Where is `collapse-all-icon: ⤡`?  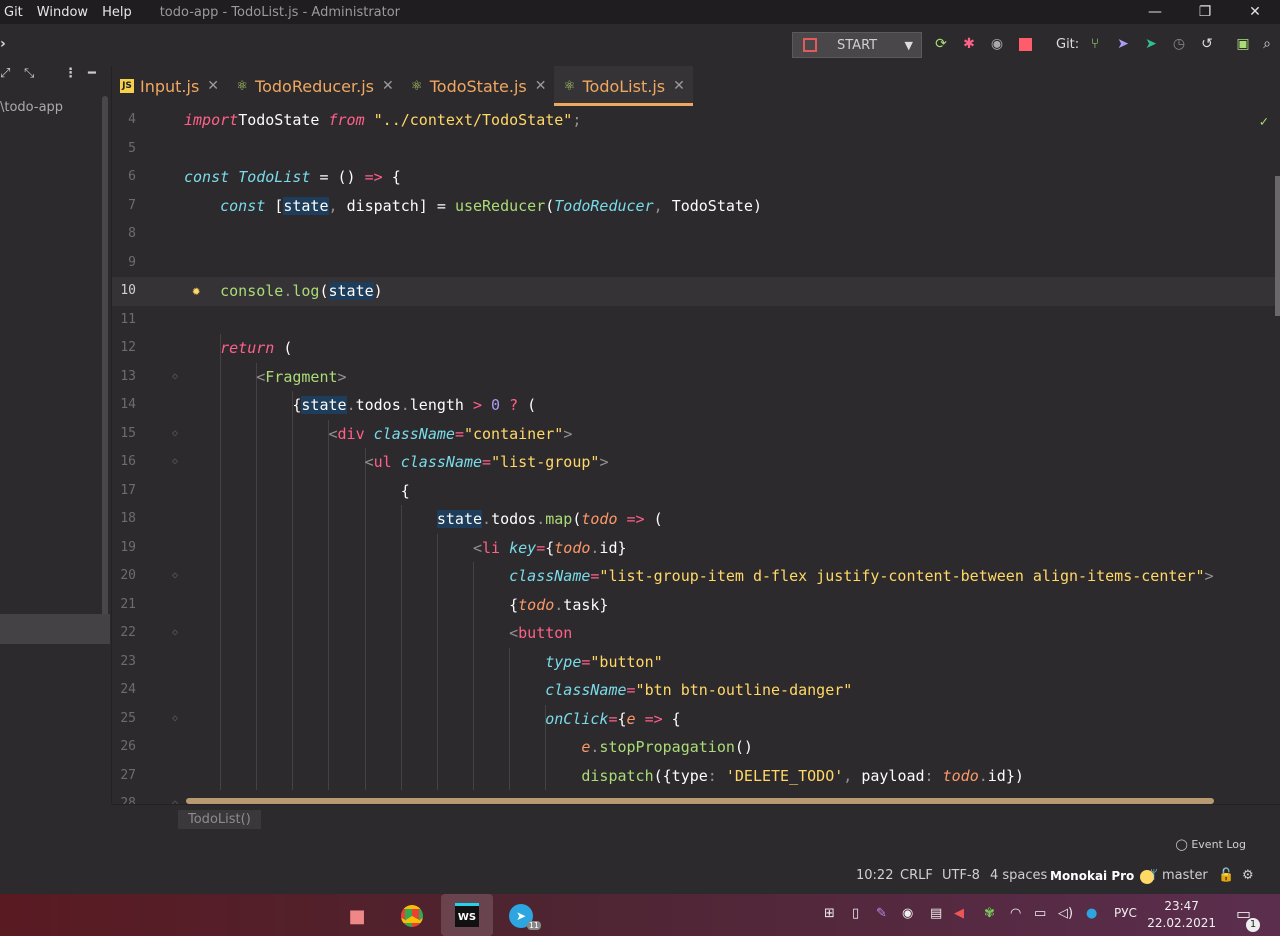 collapse-all-icon: ⤡ is located at coordinates (29, 73).